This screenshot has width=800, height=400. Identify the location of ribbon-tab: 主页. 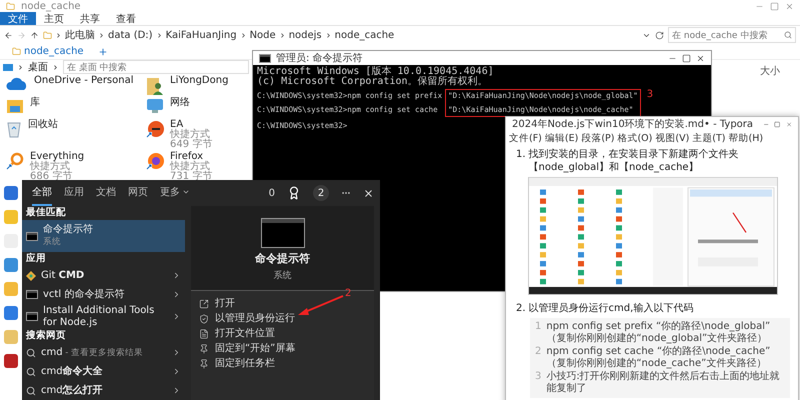
(54, 18).